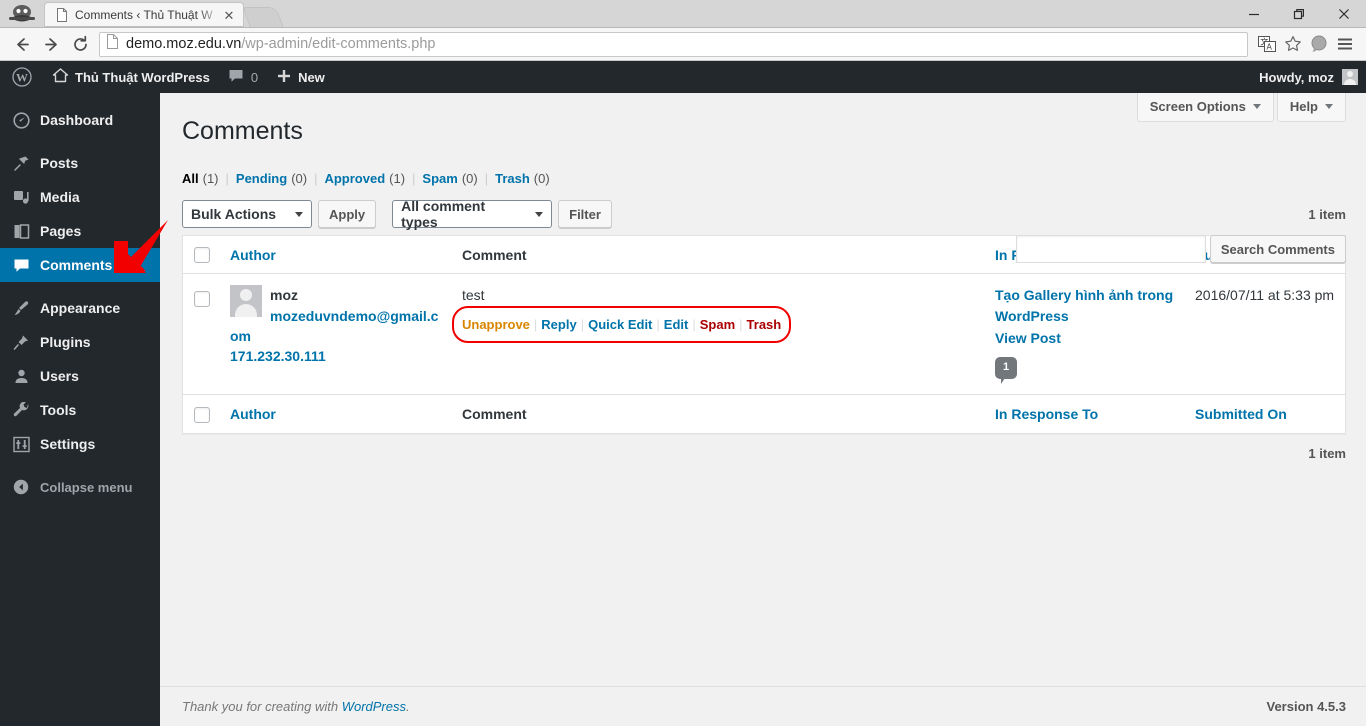  Describe the element at coordinates (1046, 414) in the screenshot. I see `sort-response-link-bottom: In Response To` at that location.